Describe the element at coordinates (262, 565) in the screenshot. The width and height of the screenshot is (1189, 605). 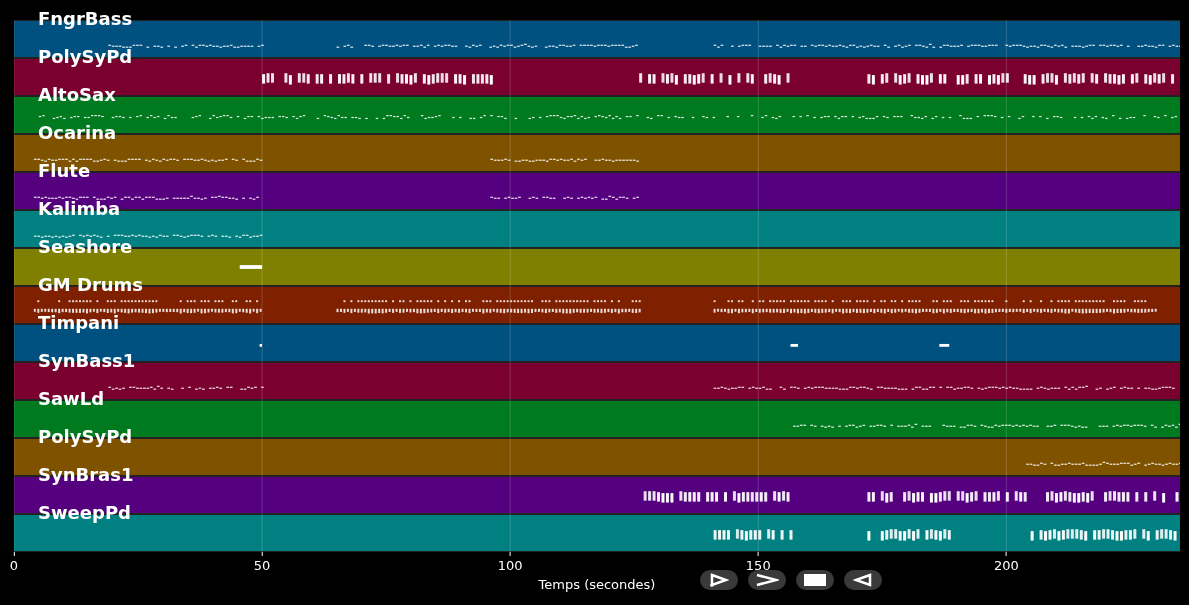
I see `tick-label: 50` at that location.